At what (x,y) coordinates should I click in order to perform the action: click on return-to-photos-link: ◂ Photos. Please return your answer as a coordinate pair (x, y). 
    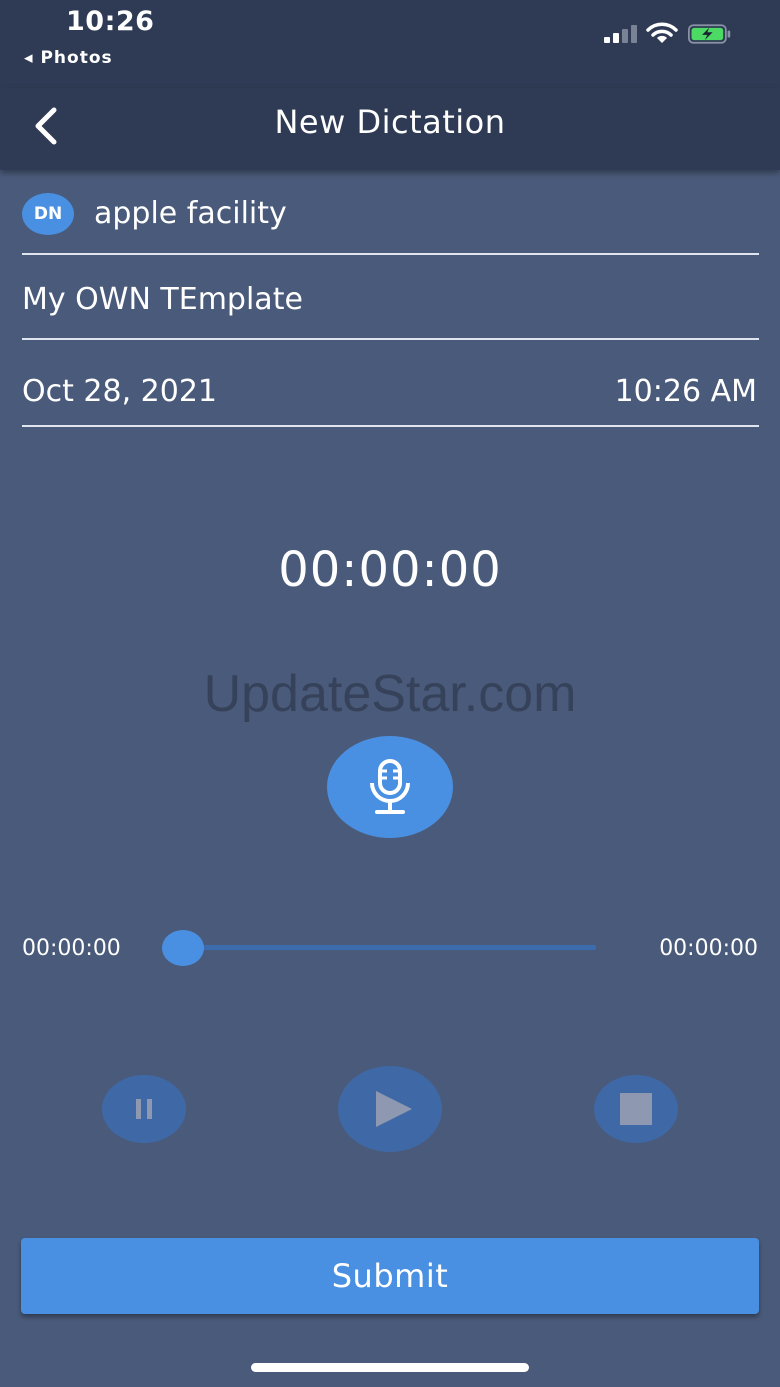
    Looking at the image, I should click on (68, 58).